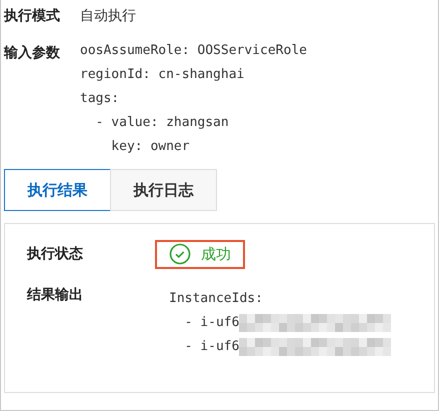  Describe the element at coordinates (150, 147) in the screenshot. I see `code-line: key: owner` at that location.